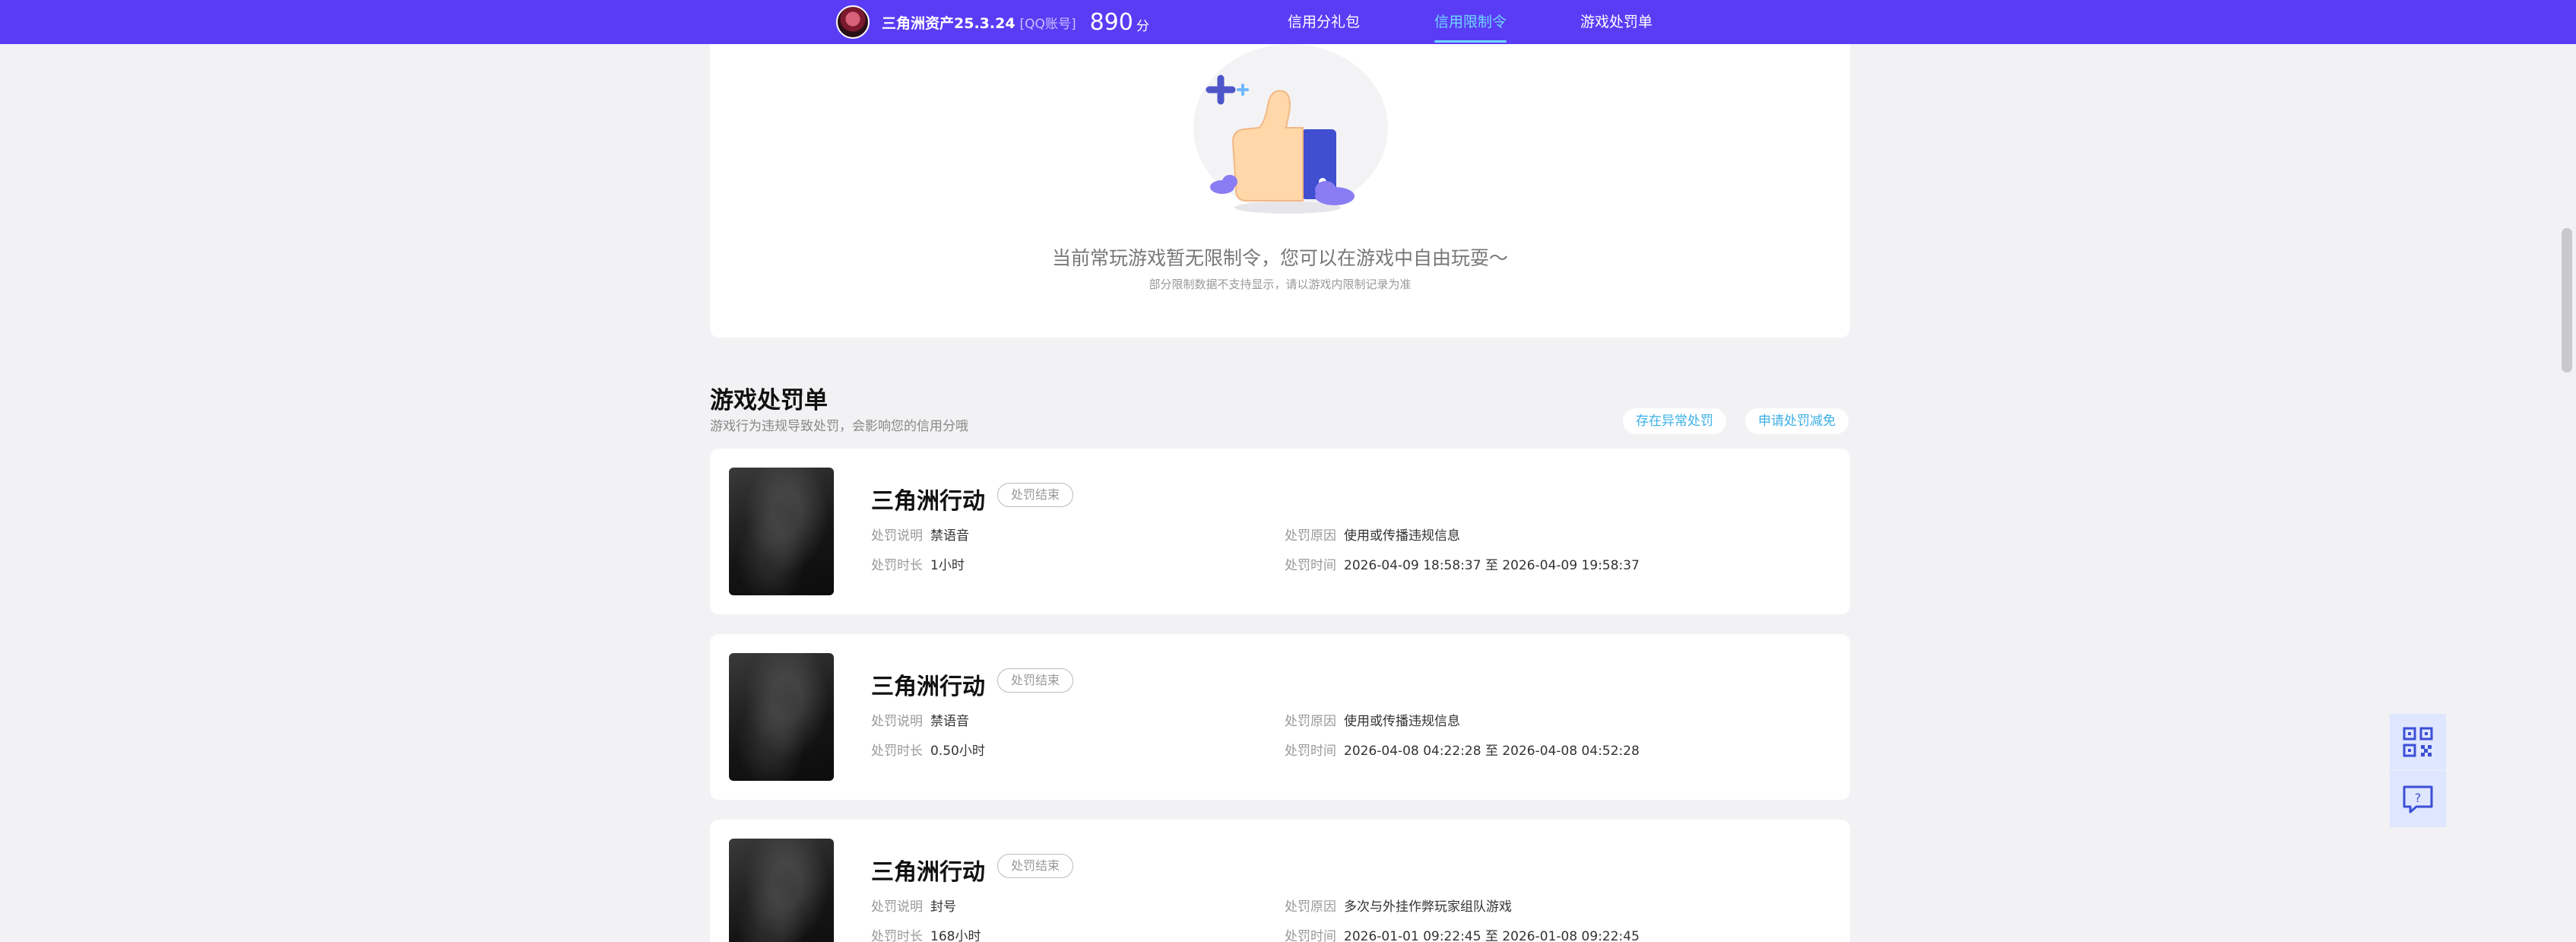  What do you see at coordinates (1470, 22) in the screenshot?
I see `tab-credit-restriction: 信用限制令` at bounding box center [1470, 22].